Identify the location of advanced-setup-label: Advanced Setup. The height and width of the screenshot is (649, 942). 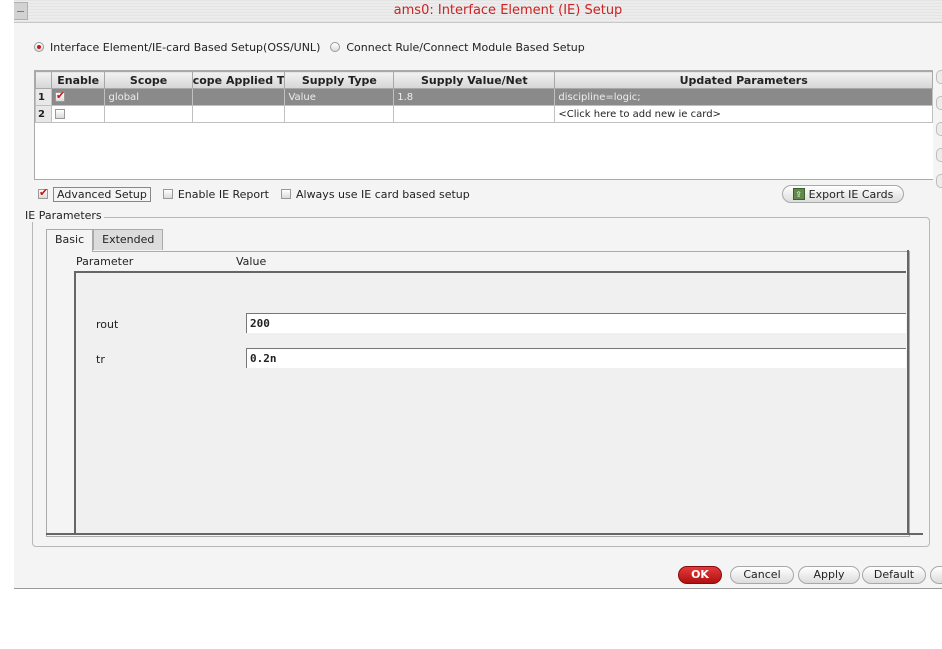
(102, 194).